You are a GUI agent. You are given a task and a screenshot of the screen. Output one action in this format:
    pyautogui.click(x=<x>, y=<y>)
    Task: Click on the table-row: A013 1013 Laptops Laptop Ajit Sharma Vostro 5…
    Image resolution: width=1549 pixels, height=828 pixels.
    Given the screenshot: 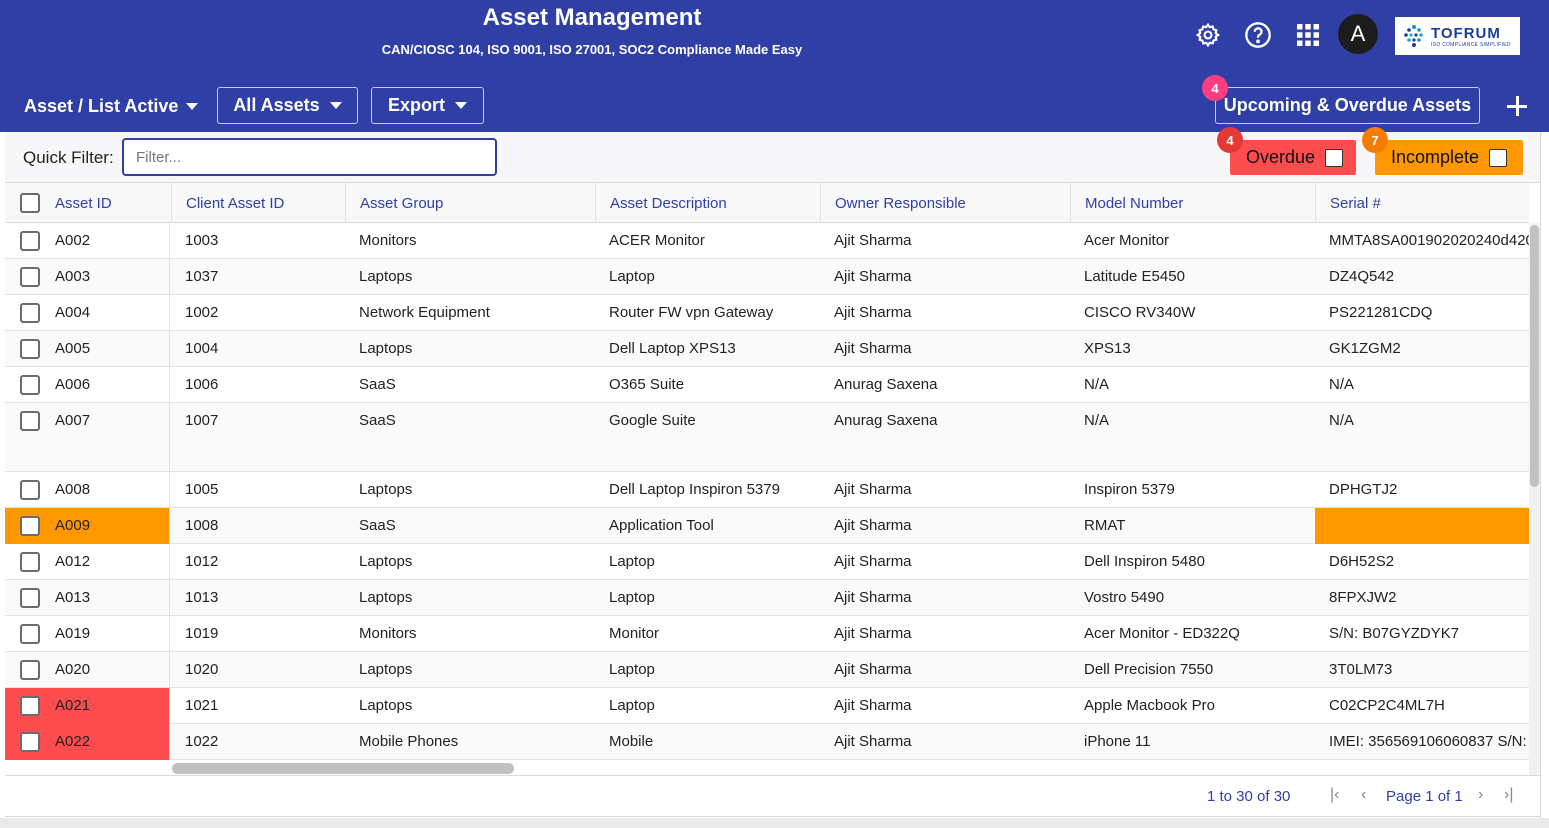 What is the action you would take?
    pyautogui.click(x=767, y=598)
    